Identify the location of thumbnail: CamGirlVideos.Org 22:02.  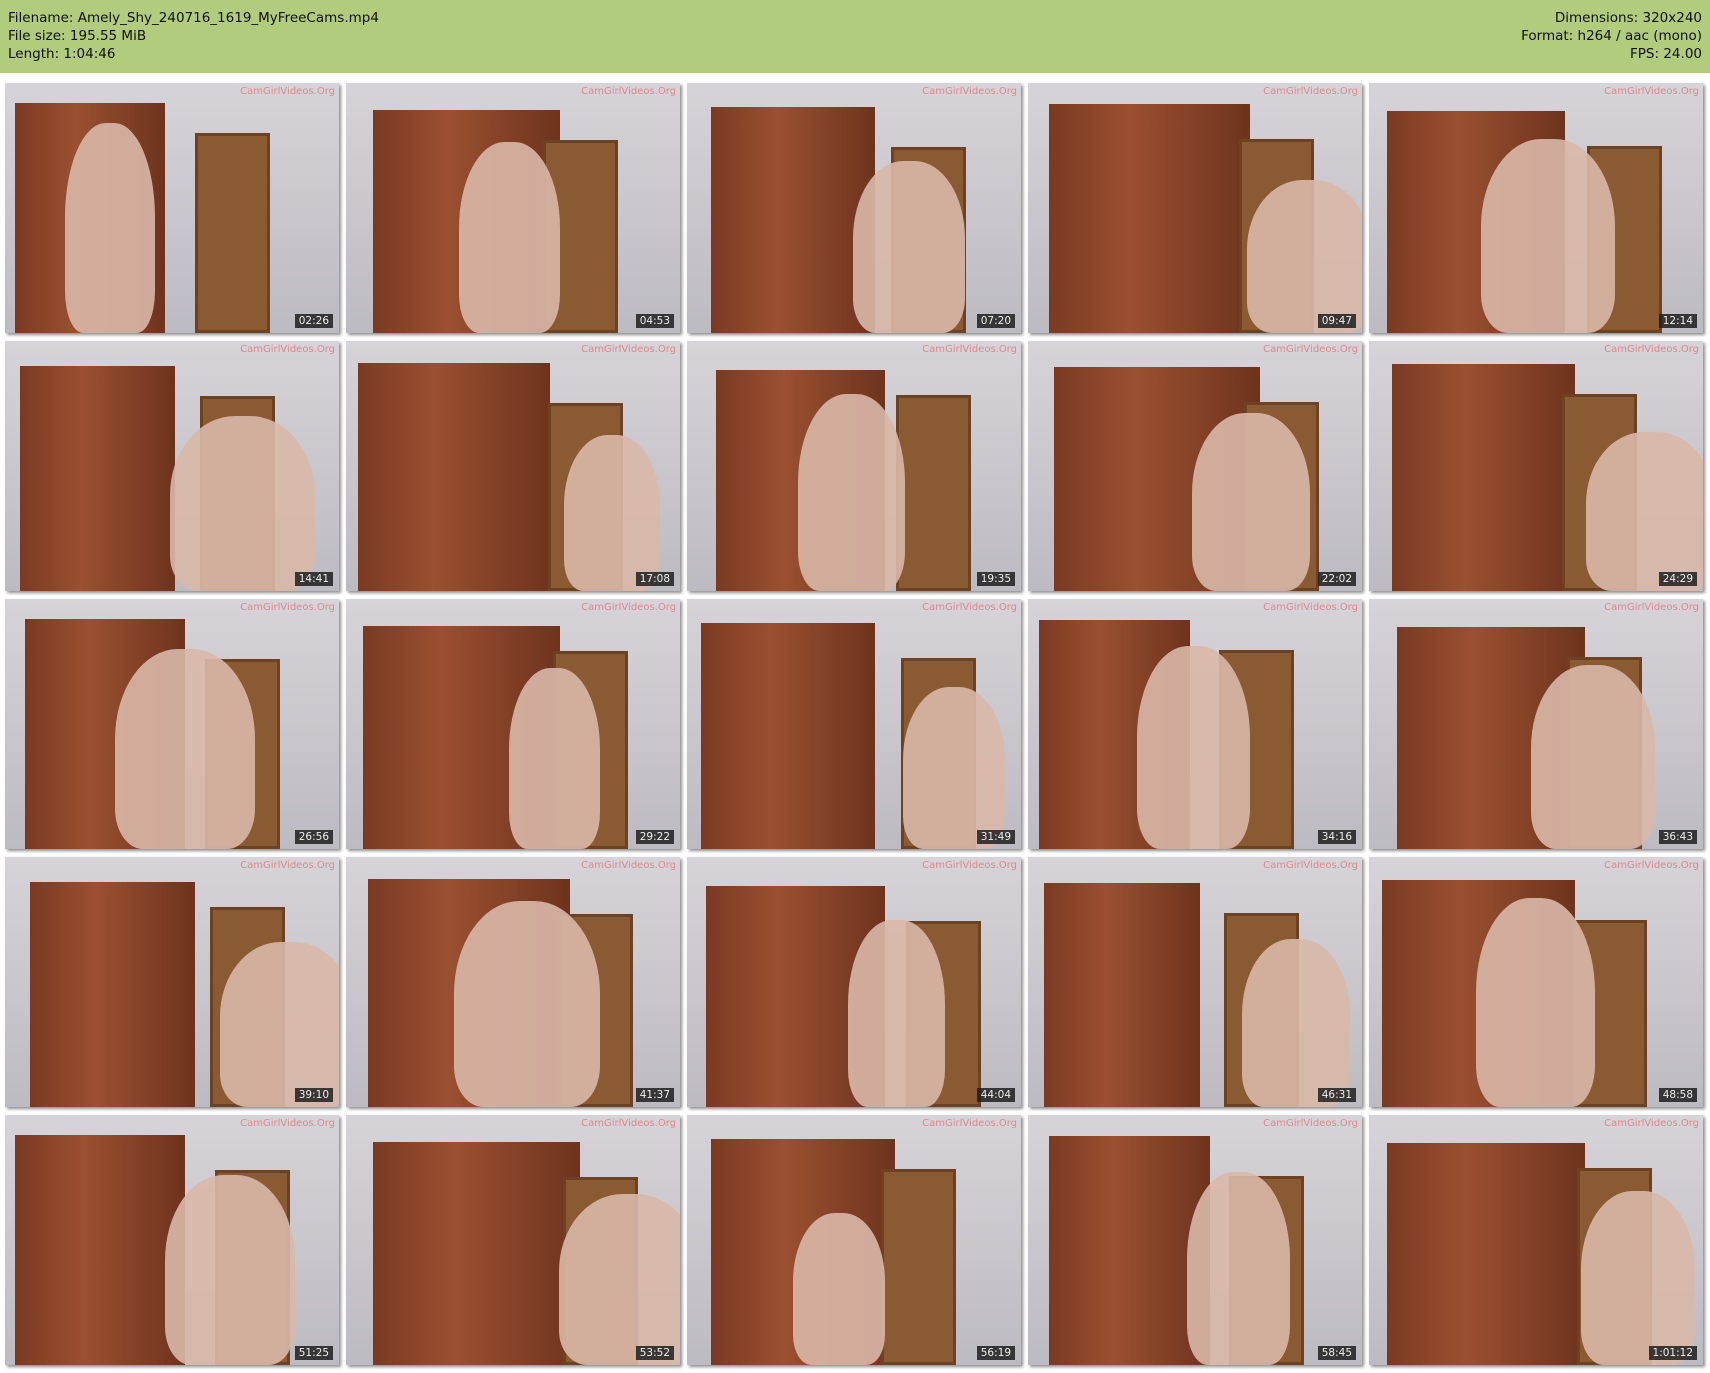
(1195, 466).